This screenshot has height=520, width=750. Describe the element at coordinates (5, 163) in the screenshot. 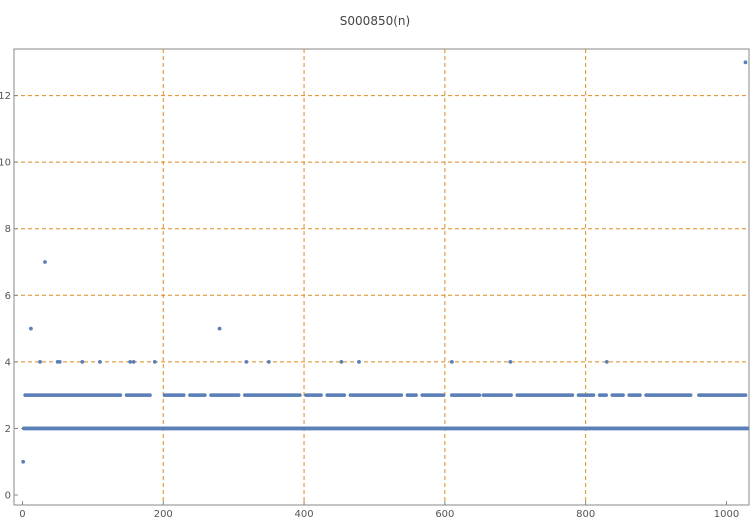

I see `y-tick-label: 10` at that location.